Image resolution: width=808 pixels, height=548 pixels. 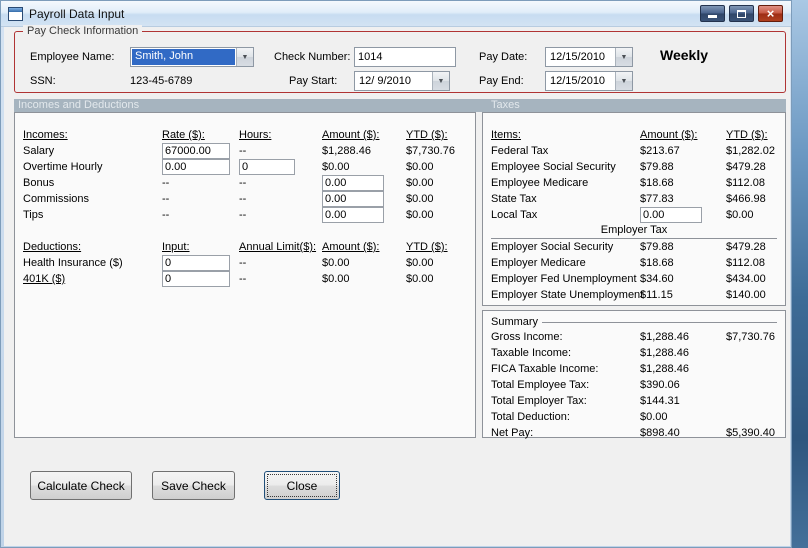 I want to click on section-taxes-label: Taxes, so click(x=505, y=105).